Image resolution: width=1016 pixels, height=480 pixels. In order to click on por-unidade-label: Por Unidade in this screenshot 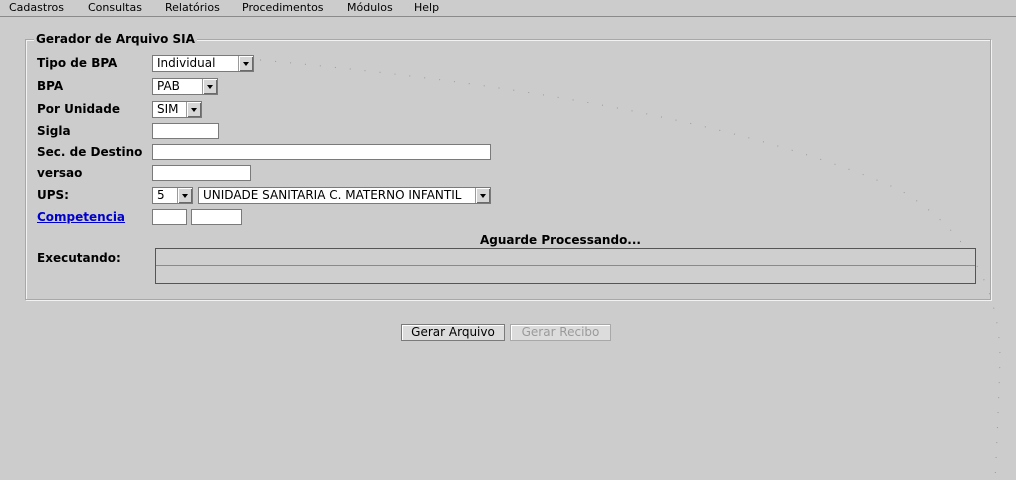, I will do `click(78, 109)`.